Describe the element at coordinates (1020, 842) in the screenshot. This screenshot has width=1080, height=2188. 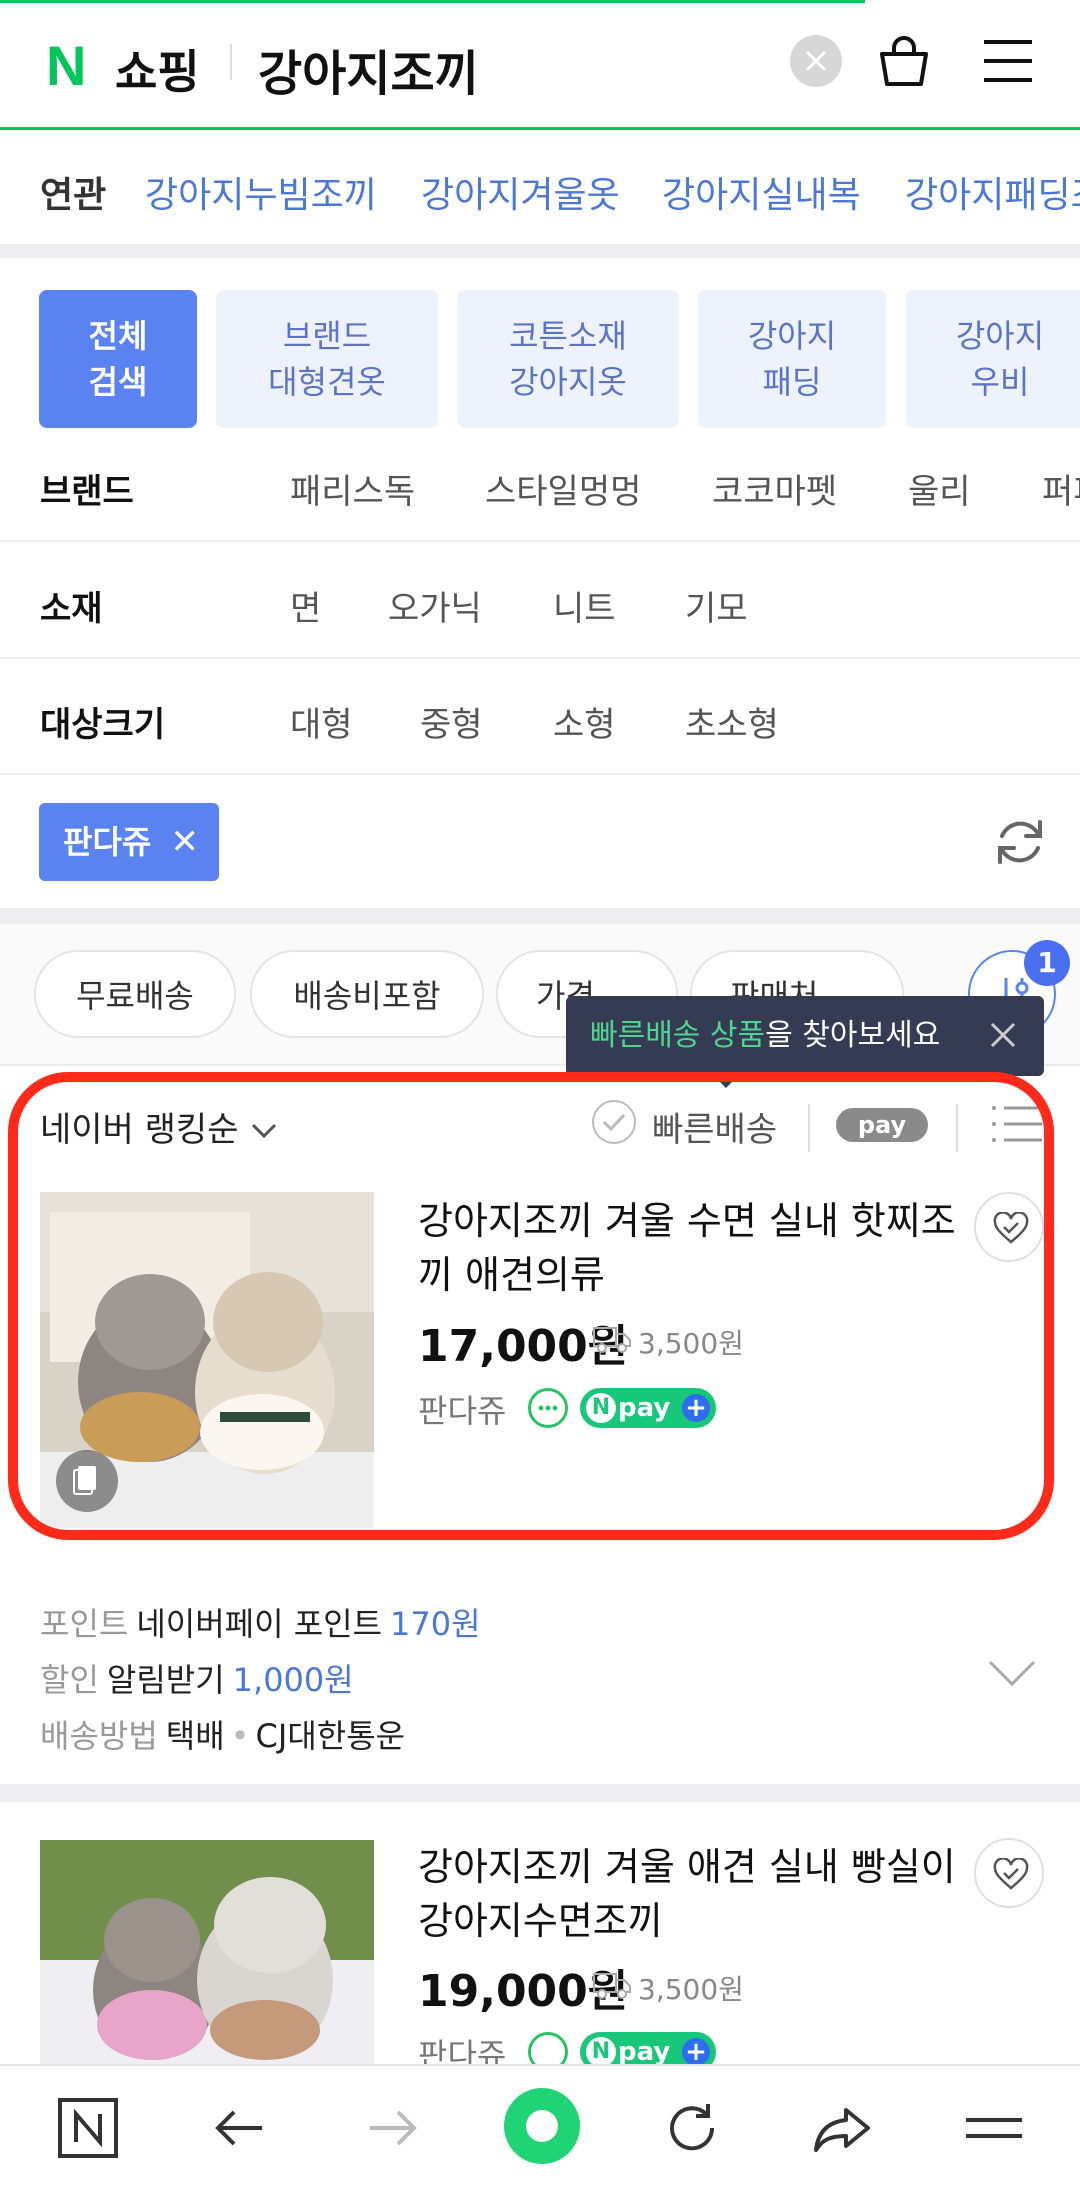
I see `reset-filters-button` at that location.